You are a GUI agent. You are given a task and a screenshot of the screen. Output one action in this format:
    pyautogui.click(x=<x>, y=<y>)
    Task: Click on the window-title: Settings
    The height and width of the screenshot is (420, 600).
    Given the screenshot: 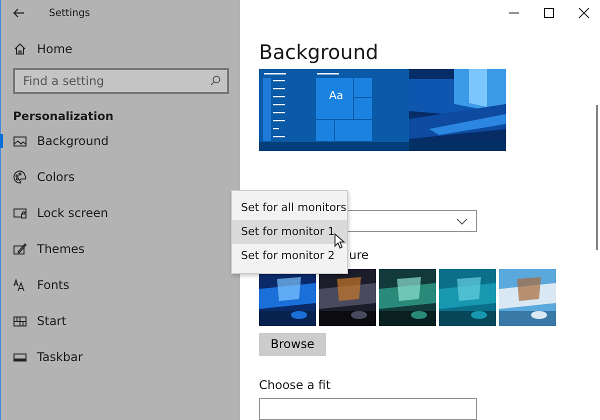 What is the action you would take?
    pyautogui.click(x=69, y=13)
    